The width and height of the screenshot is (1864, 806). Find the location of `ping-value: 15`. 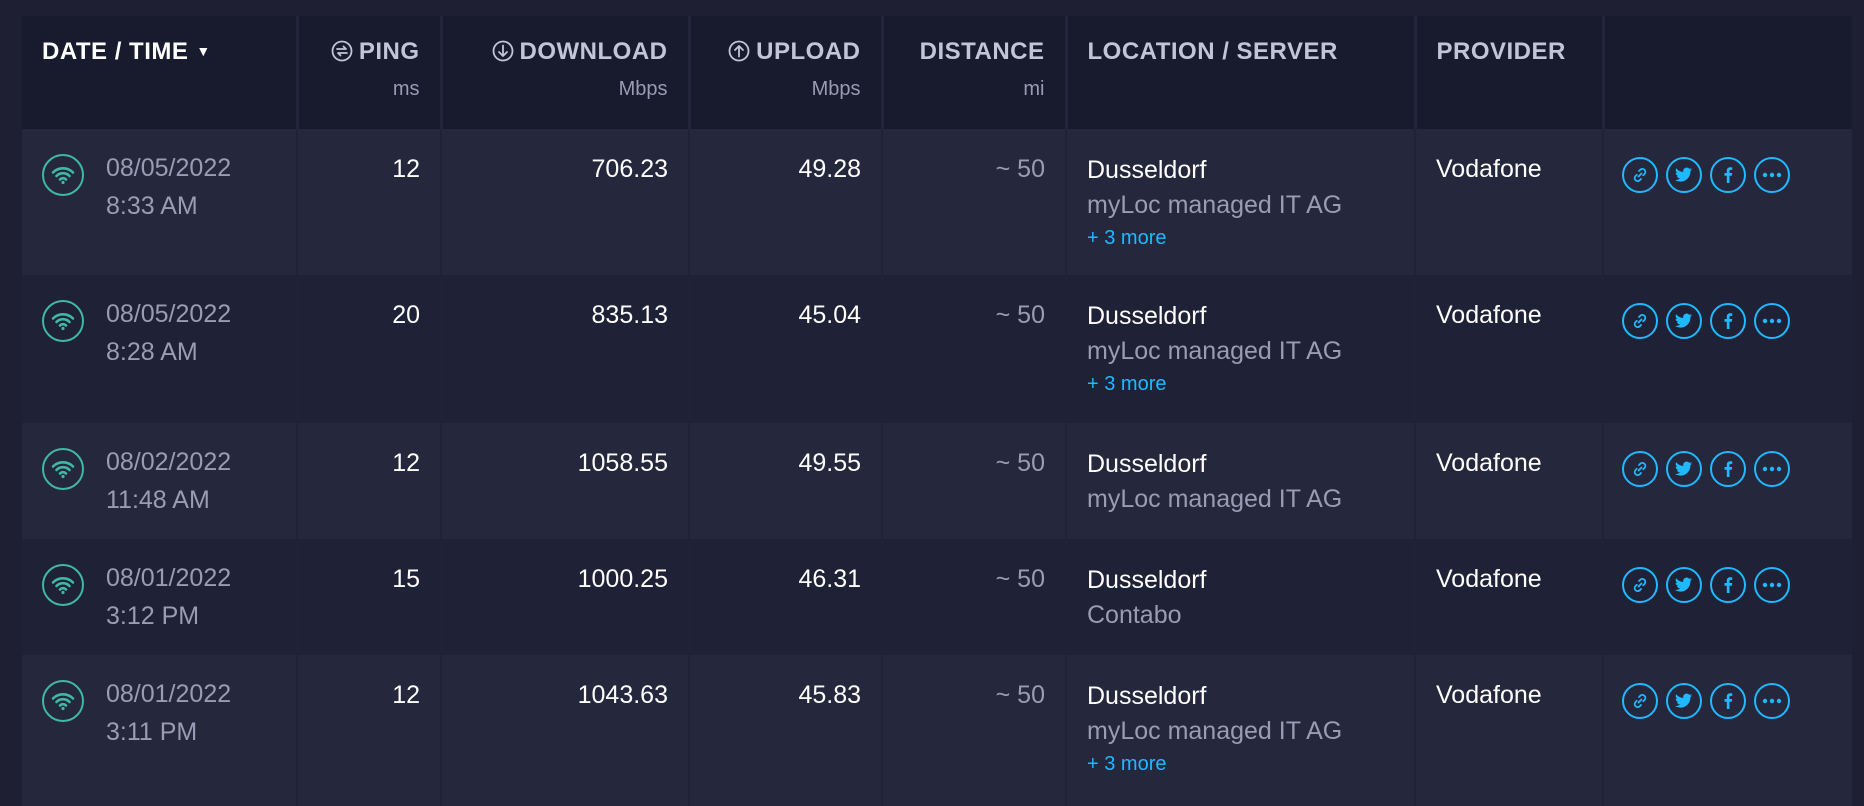

ping-value: 15 is located at coordinates (369, 597).